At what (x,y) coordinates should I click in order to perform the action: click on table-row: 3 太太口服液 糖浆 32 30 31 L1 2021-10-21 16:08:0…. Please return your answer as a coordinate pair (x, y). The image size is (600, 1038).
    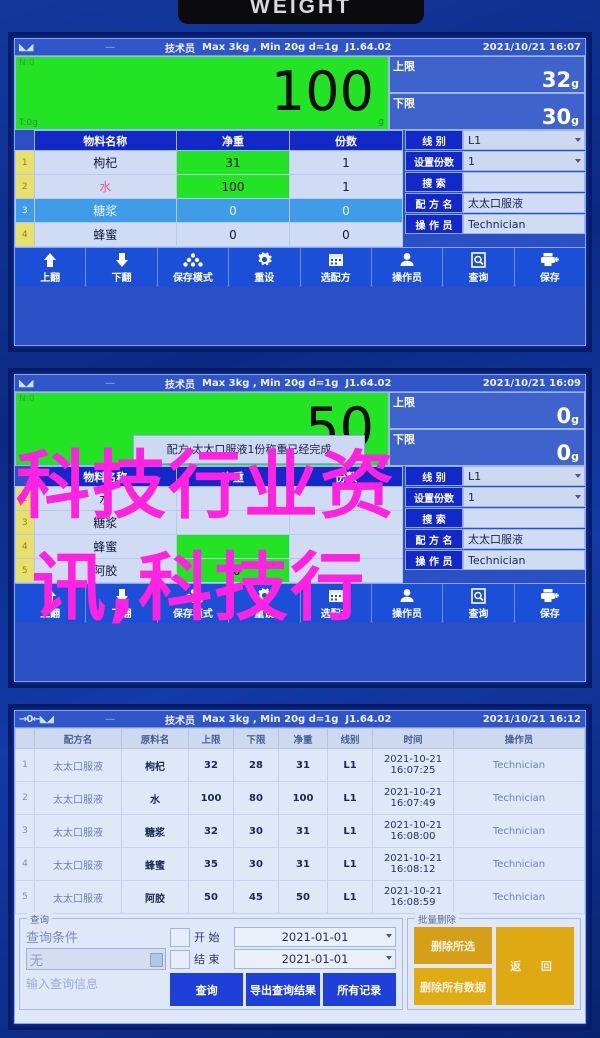
    Looking at the image, I should click on (300, 831).